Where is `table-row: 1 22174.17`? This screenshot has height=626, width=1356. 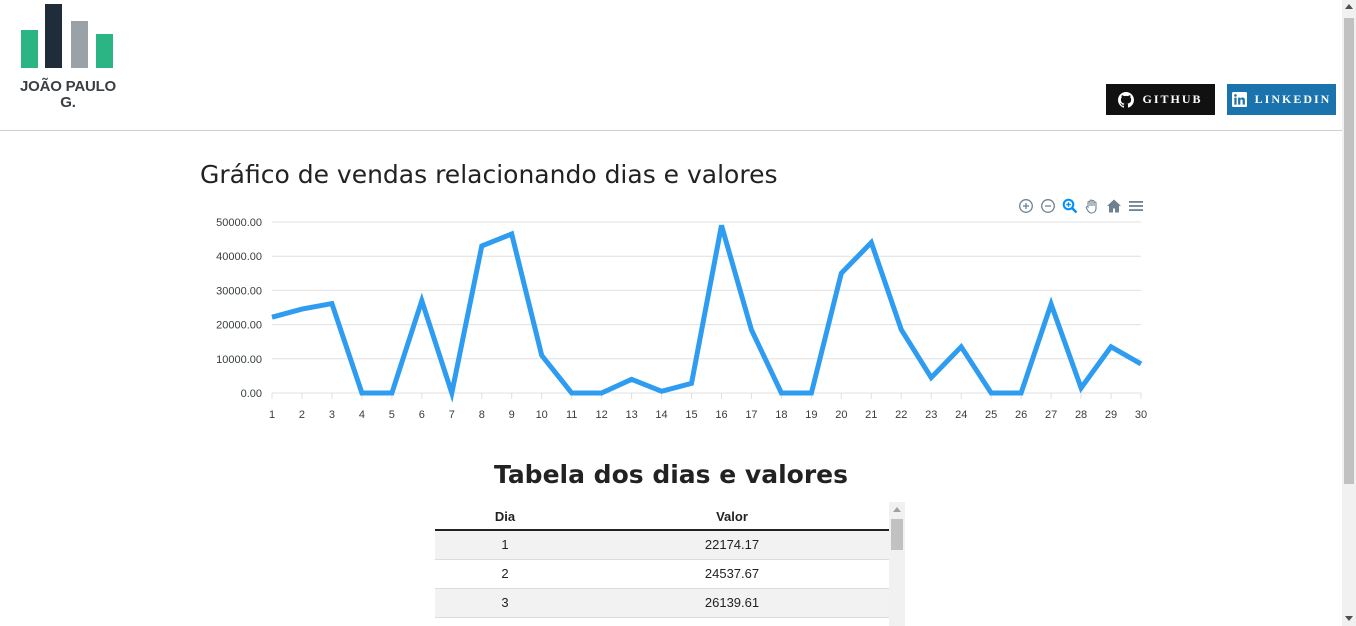
table-row: 1 22174.17 is located at coordinates (662, 544).